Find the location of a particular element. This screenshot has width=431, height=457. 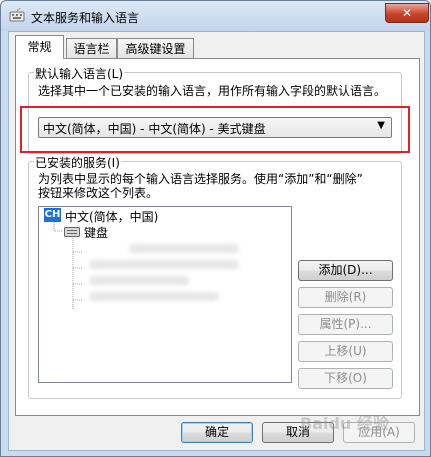

default-language-group-title: 默认输入语言(L) is located at coordinates (79, 73).